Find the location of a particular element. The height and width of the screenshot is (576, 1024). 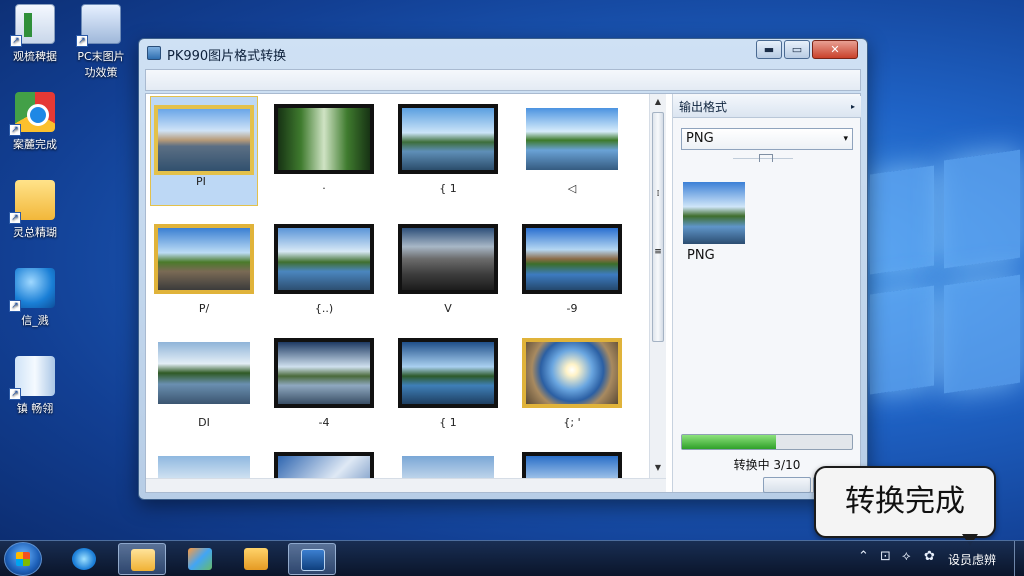

desktop-icon-recycle-bin: ↗ 镇 畅翎 is located at coordinates (35, 386).